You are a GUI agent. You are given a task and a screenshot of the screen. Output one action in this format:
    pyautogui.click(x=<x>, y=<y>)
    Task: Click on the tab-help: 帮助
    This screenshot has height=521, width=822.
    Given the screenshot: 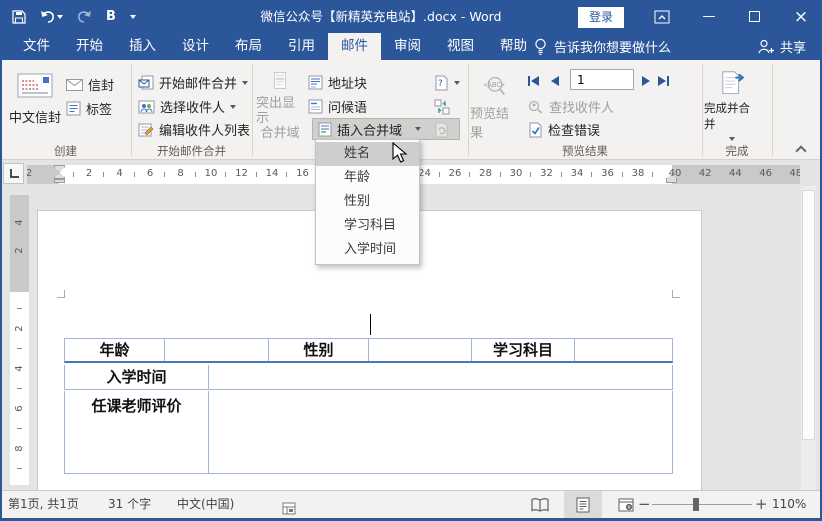 What is the action you would take?
    pyautogui.click(x=513, y=46)
    